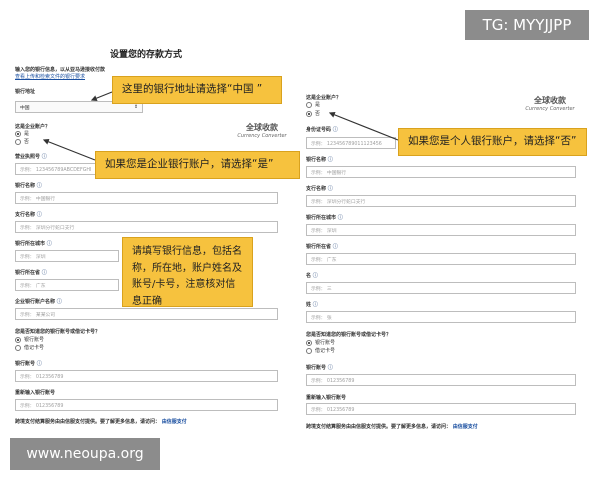  What do you see at coordinates (60, 70) in the screenshot?
I see `form-intro: 输入您的银行信息，以从亚马逊接收付款` at bounding box center [60, 70].